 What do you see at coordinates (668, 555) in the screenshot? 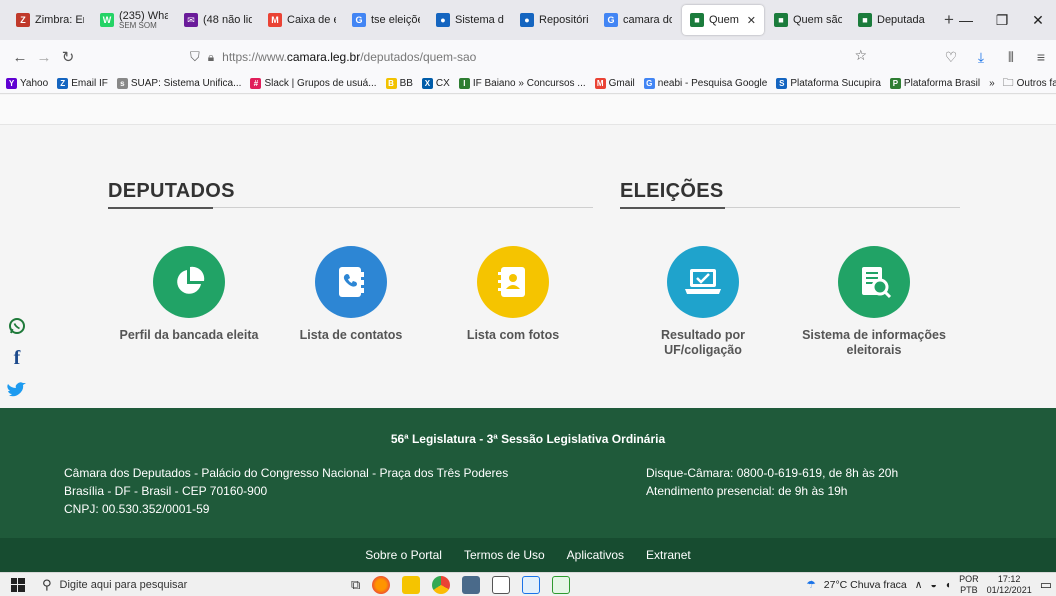
I see `footer-link-extranet: Extranet` at bounding box center [668, 555].